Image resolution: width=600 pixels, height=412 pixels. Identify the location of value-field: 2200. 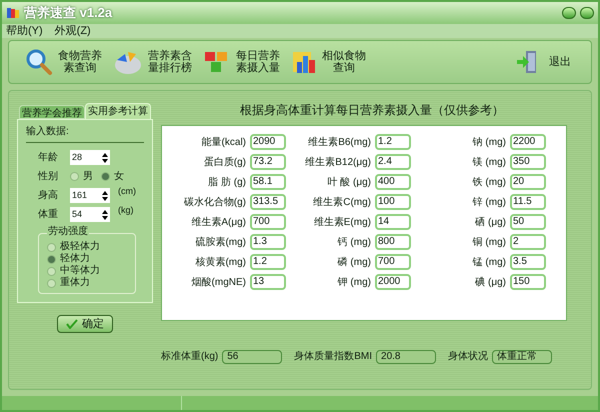
(528, 142).